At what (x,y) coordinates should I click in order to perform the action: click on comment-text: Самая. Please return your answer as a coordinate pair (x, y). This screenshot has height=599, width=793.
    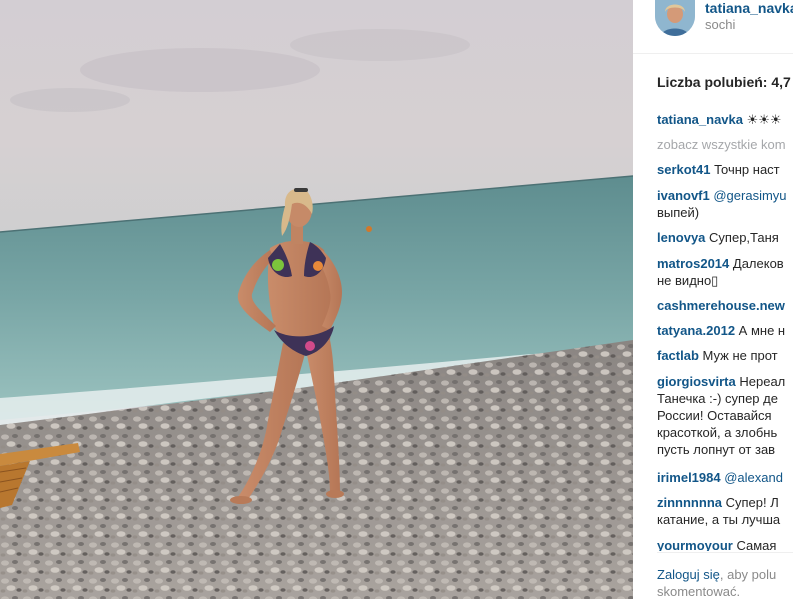
    Looking at the image, I should click on (754, 544).